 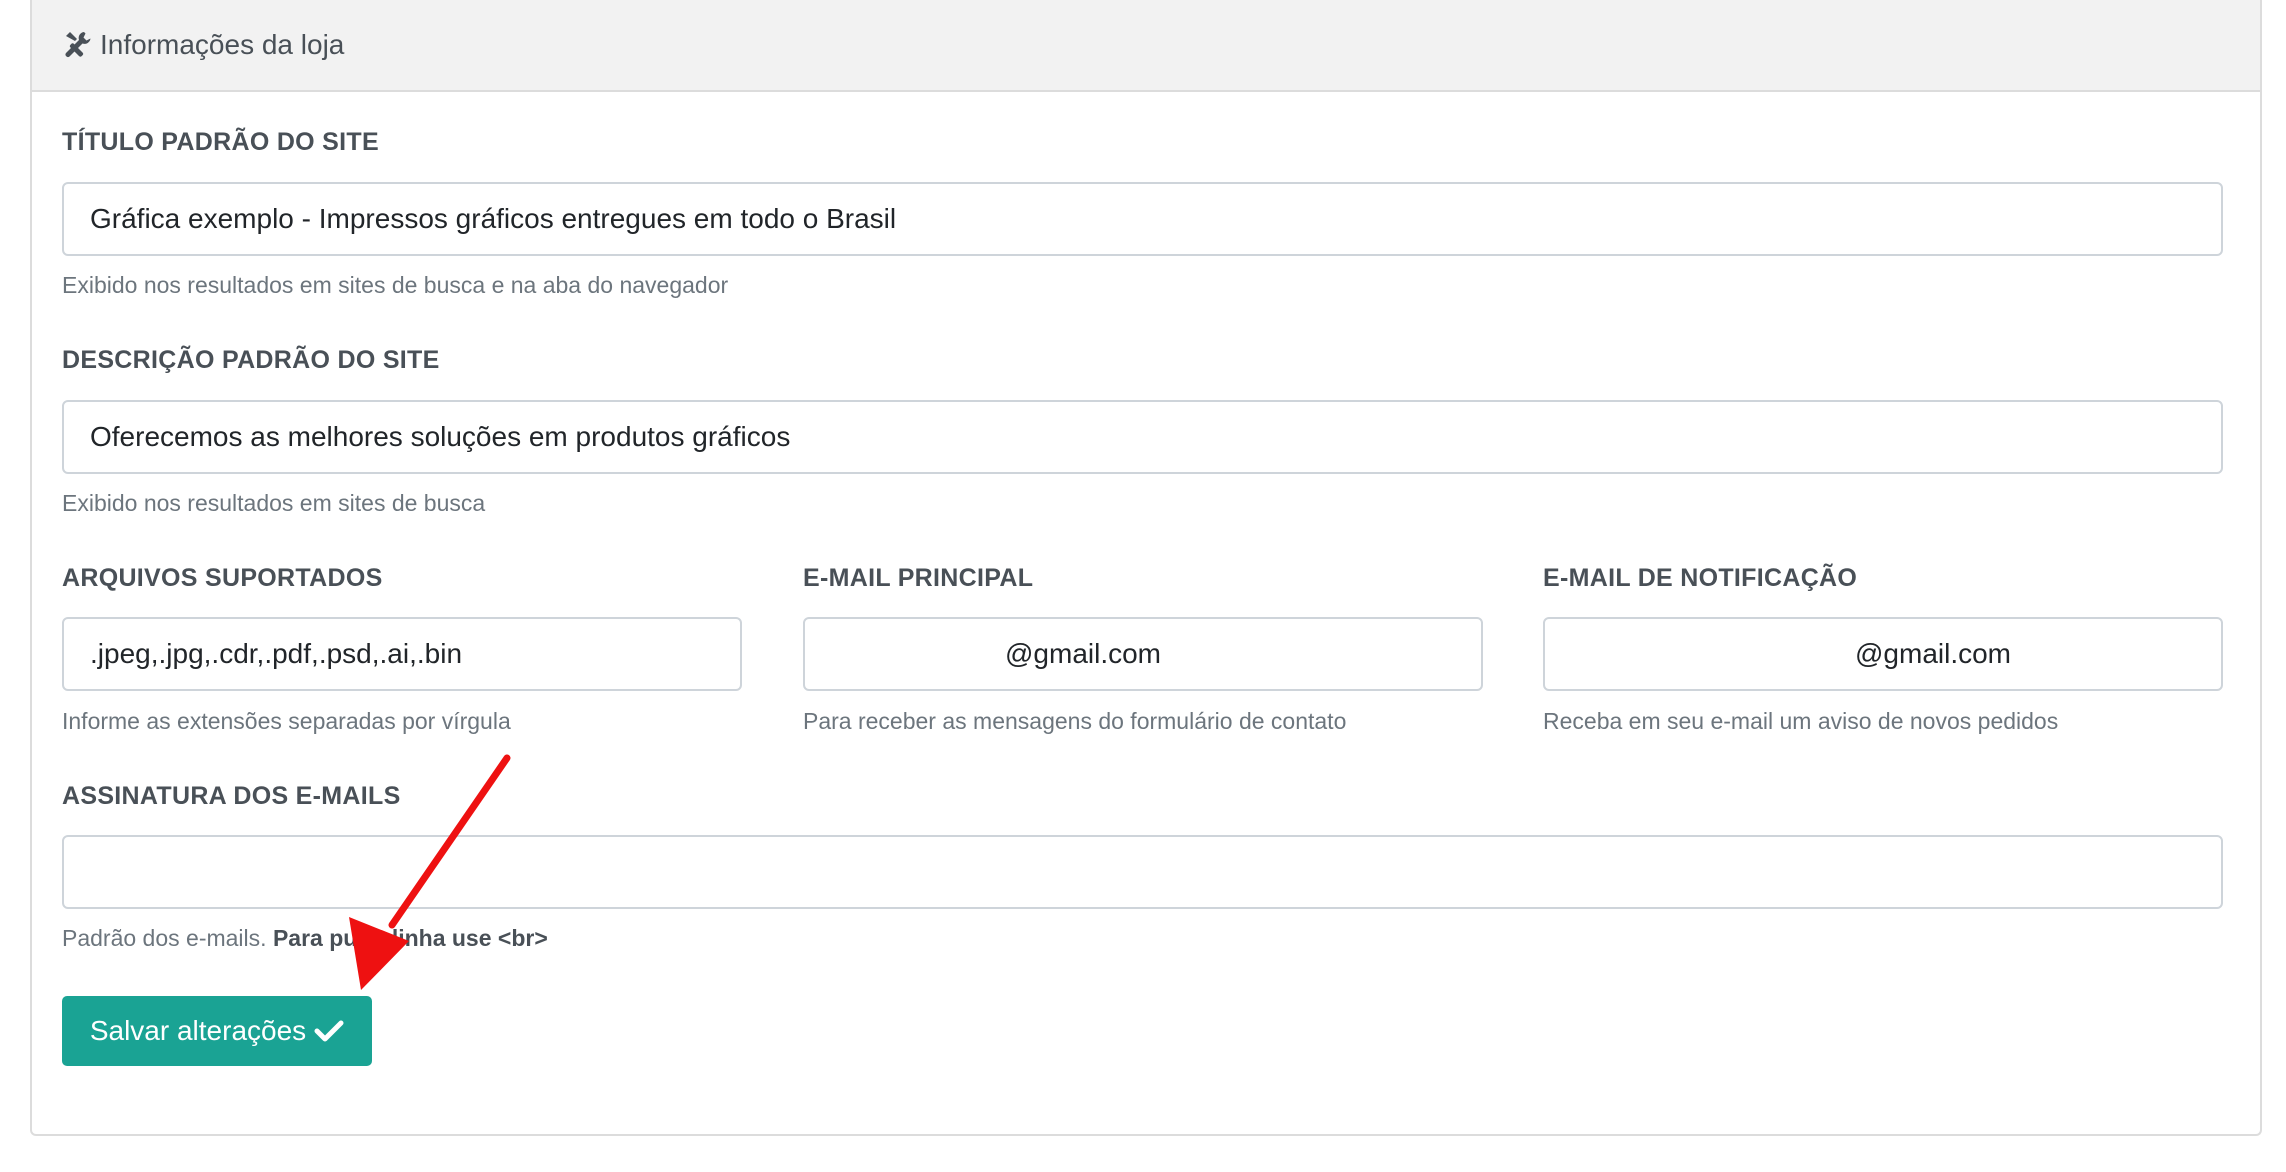 I want to click on save-button: Salvar alterações, so click(x=217, y=1031).